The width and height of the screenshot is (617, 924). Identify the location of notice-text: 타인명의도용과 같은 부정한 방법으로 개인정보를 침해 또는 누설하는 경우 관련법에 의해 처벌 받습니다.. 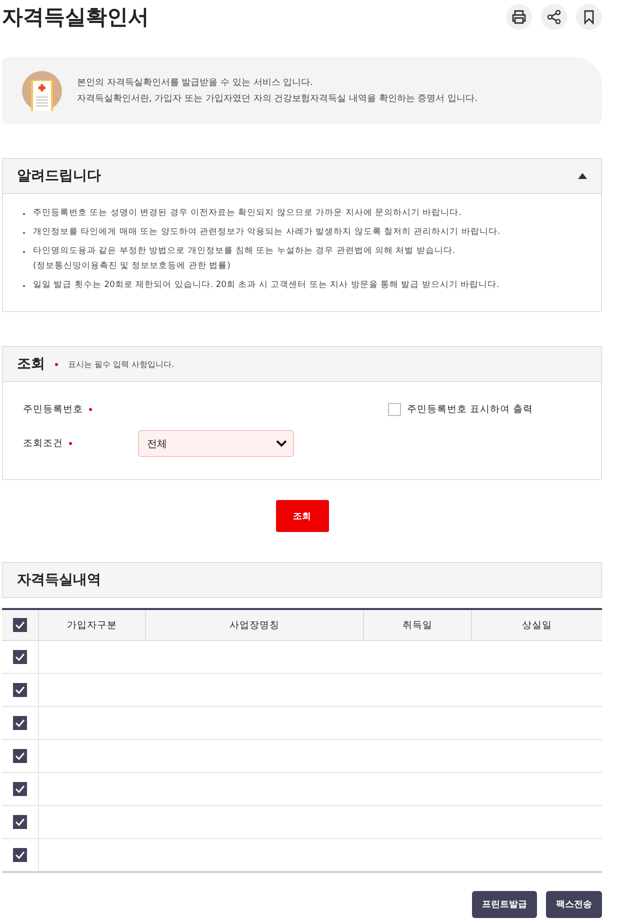
(244, 251).